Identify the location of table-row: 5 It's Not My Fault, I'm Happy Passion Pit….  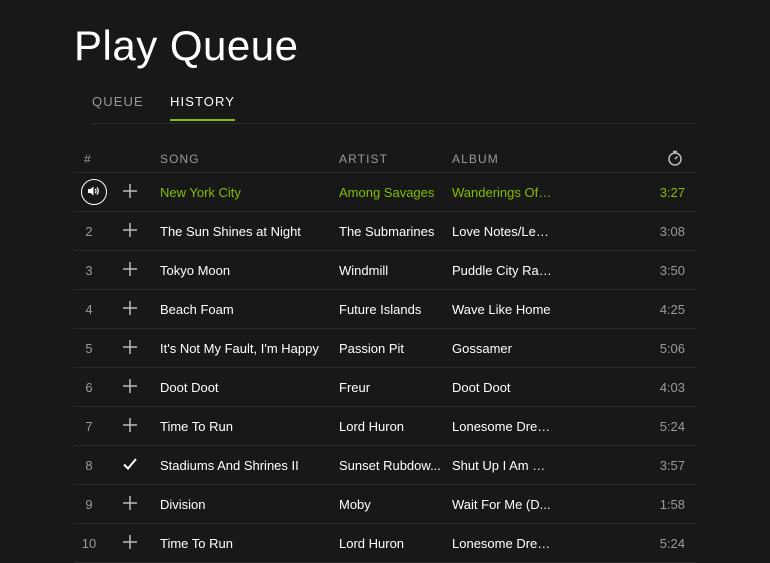
(385, 348).